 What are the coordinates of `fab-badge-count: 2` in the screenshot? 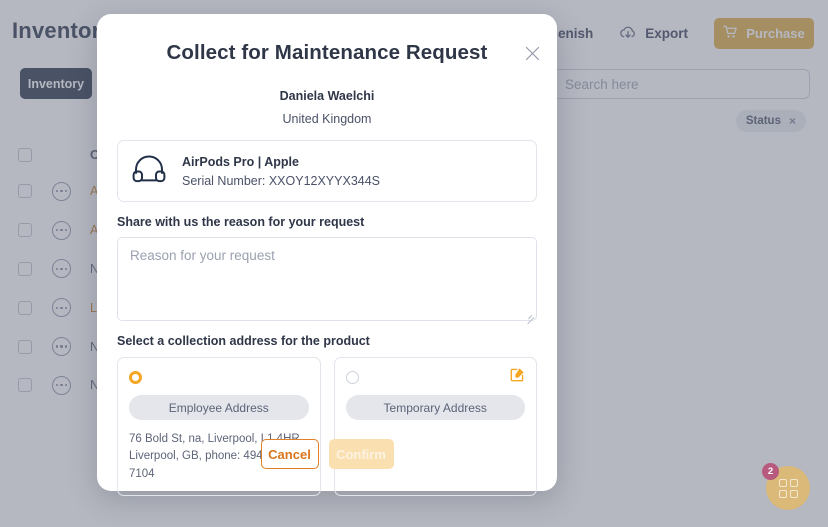 It's located at (770, 471).